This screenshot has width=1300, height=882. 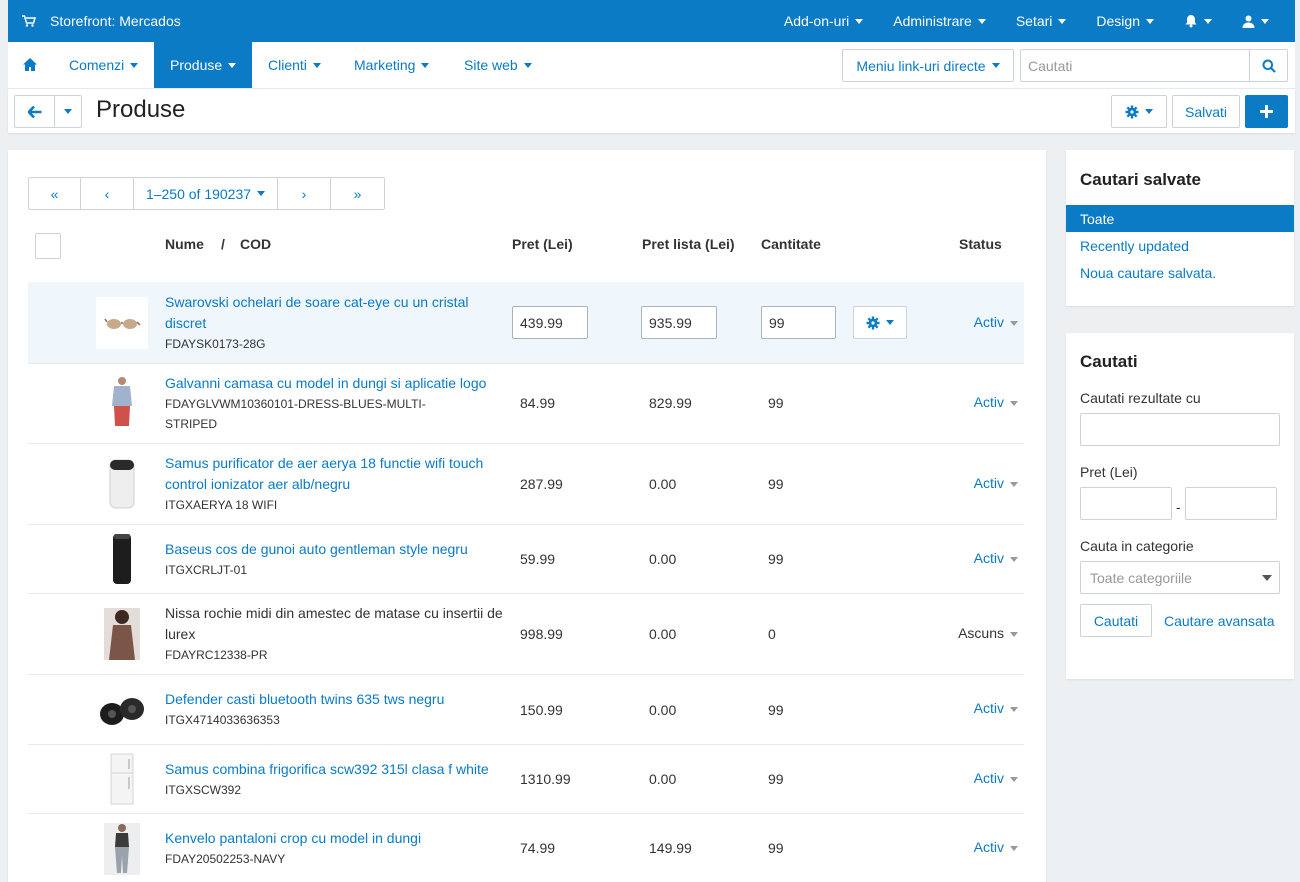 What do you see at coordinates (34, 111) in the screenshot?
I see `back-button` at bounding box center [34, 111].